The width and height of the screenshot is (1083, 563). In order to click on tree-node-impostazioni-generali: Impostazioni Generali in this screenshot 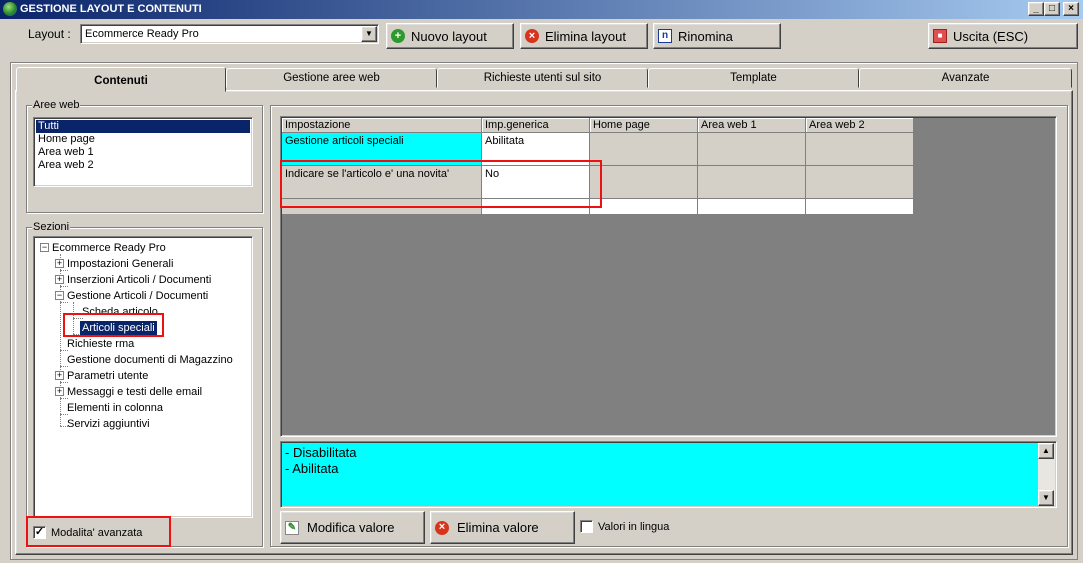, I will do `click(120, 264)`.